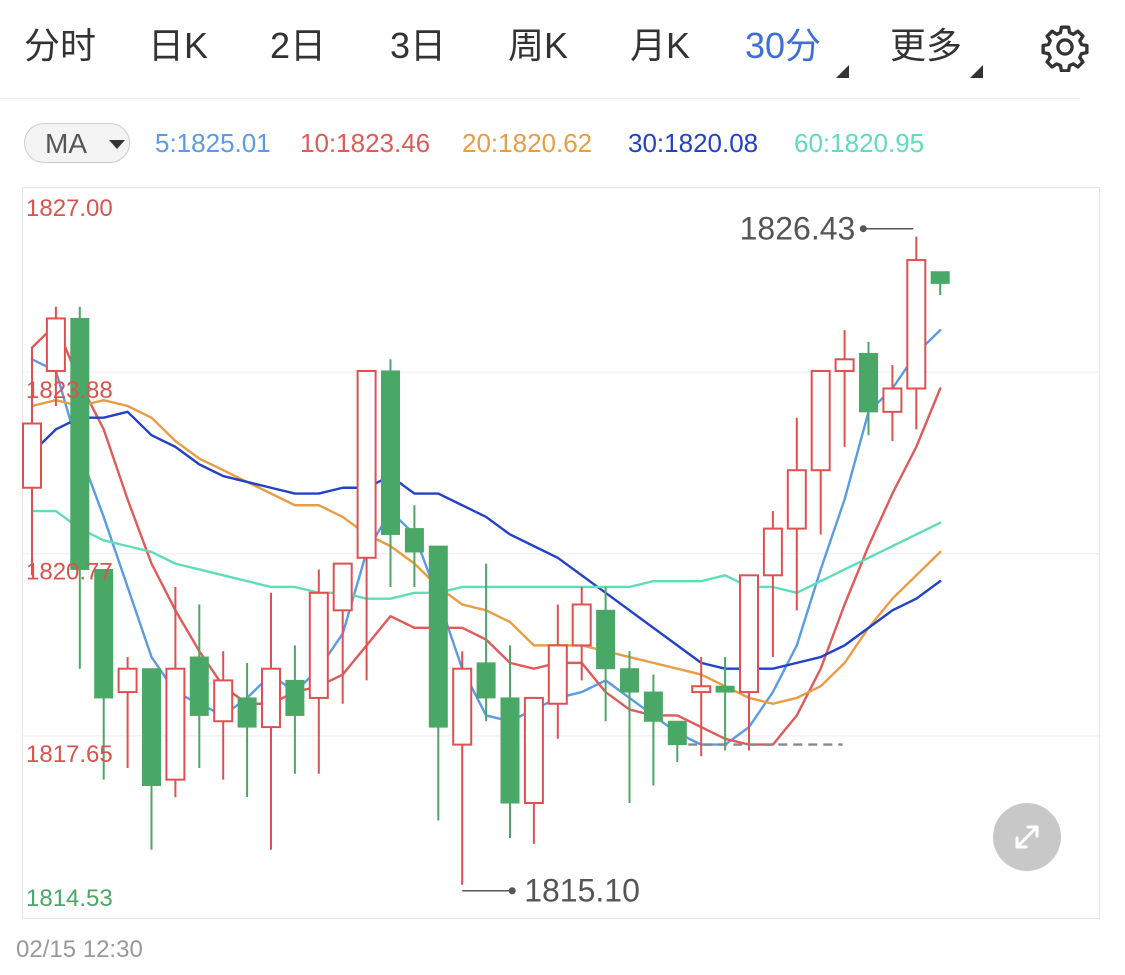 The image size is (1125, 975). I want to click on price-tick-label: 1814.53, so click(69, 898).